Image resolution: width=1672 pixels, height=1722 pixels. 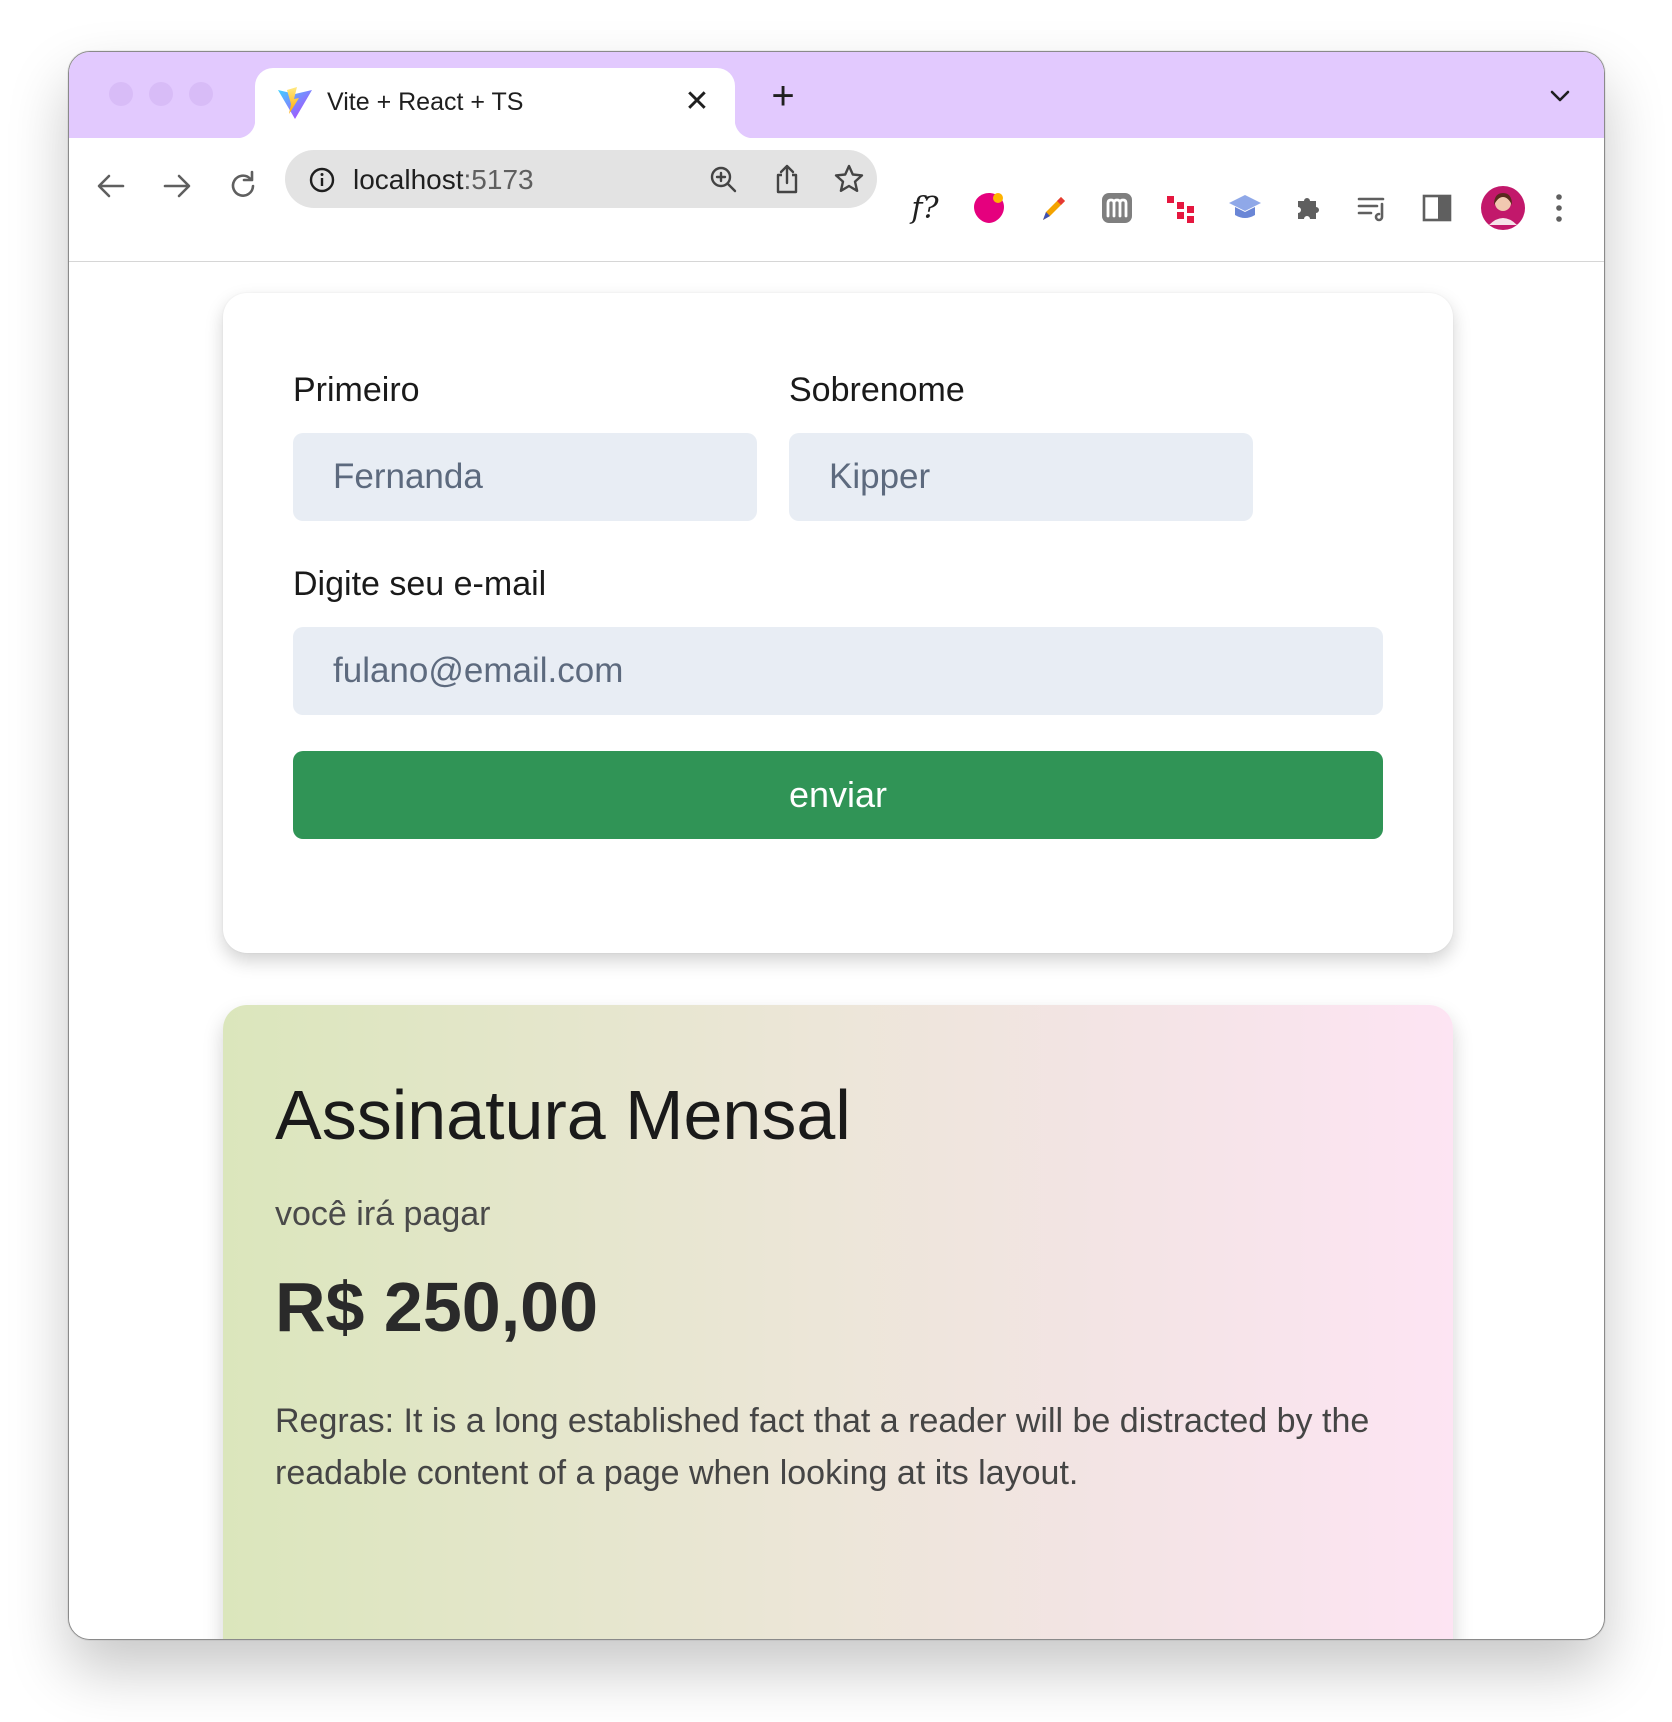 What do you see at coordinates (836, 95) in the screenshot?
I see `tab-strip: Vite + React + TS ✕ +` at bounding box center [836, 95].